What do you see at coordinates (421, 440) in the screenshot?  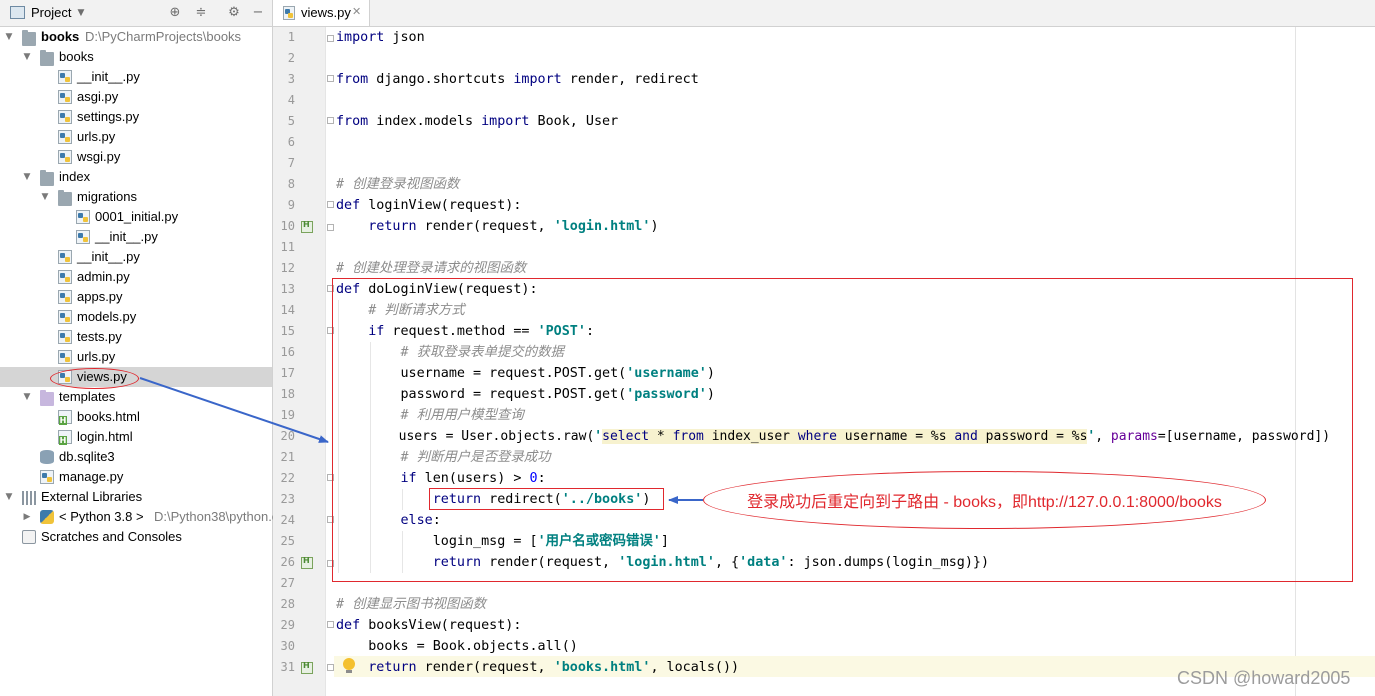 I see `annotation-arrows` at bounding box center [421, 440].